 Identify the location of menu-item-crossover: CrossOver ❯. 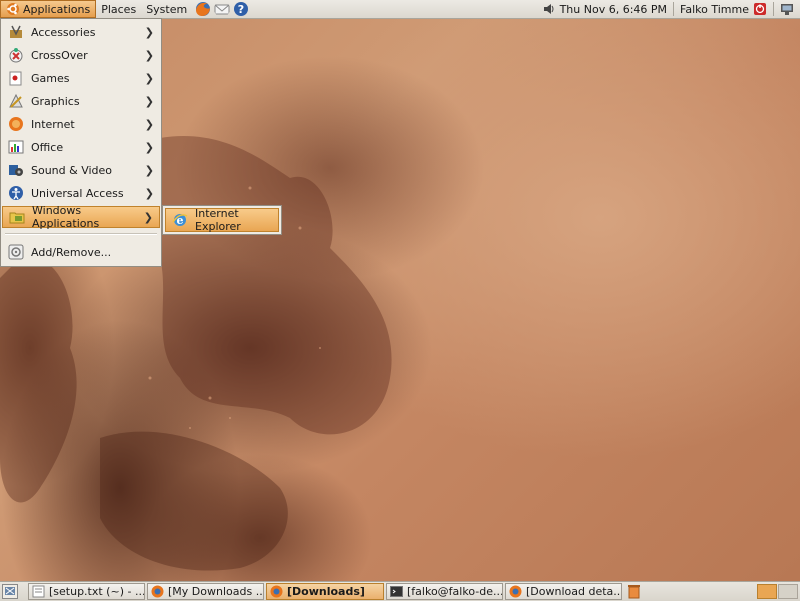
(81, 55).